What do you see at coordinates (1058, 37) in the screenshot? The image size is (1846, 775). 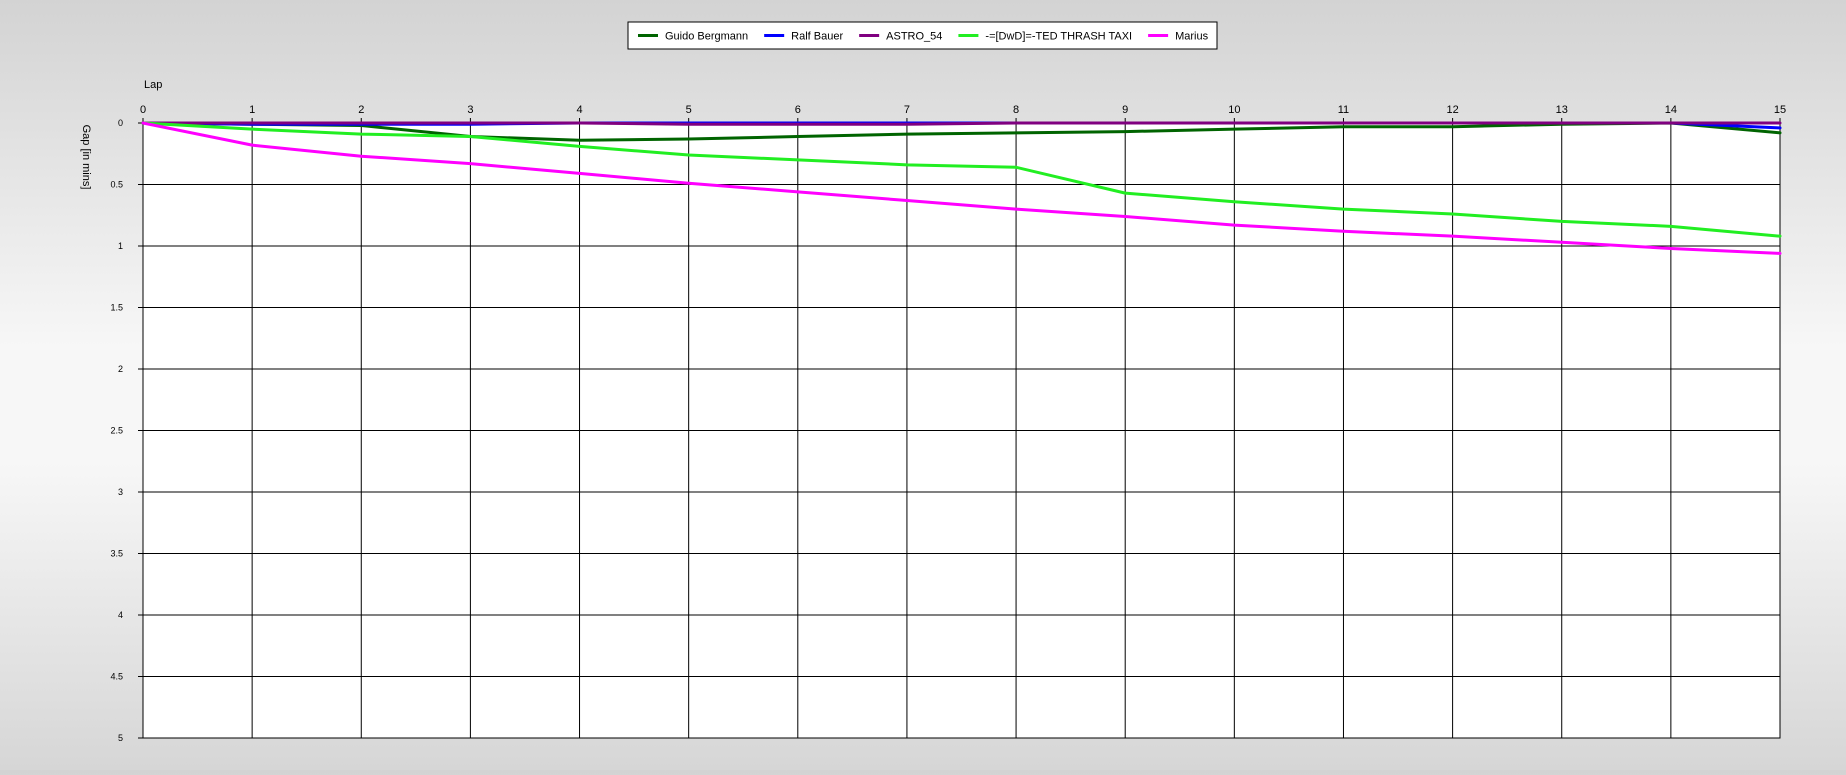 I see `legend-label-dwd-ted-thrash-taxi: -=[DwD]=-TED THRASH TAXI` at bounding box center [1058, 37].